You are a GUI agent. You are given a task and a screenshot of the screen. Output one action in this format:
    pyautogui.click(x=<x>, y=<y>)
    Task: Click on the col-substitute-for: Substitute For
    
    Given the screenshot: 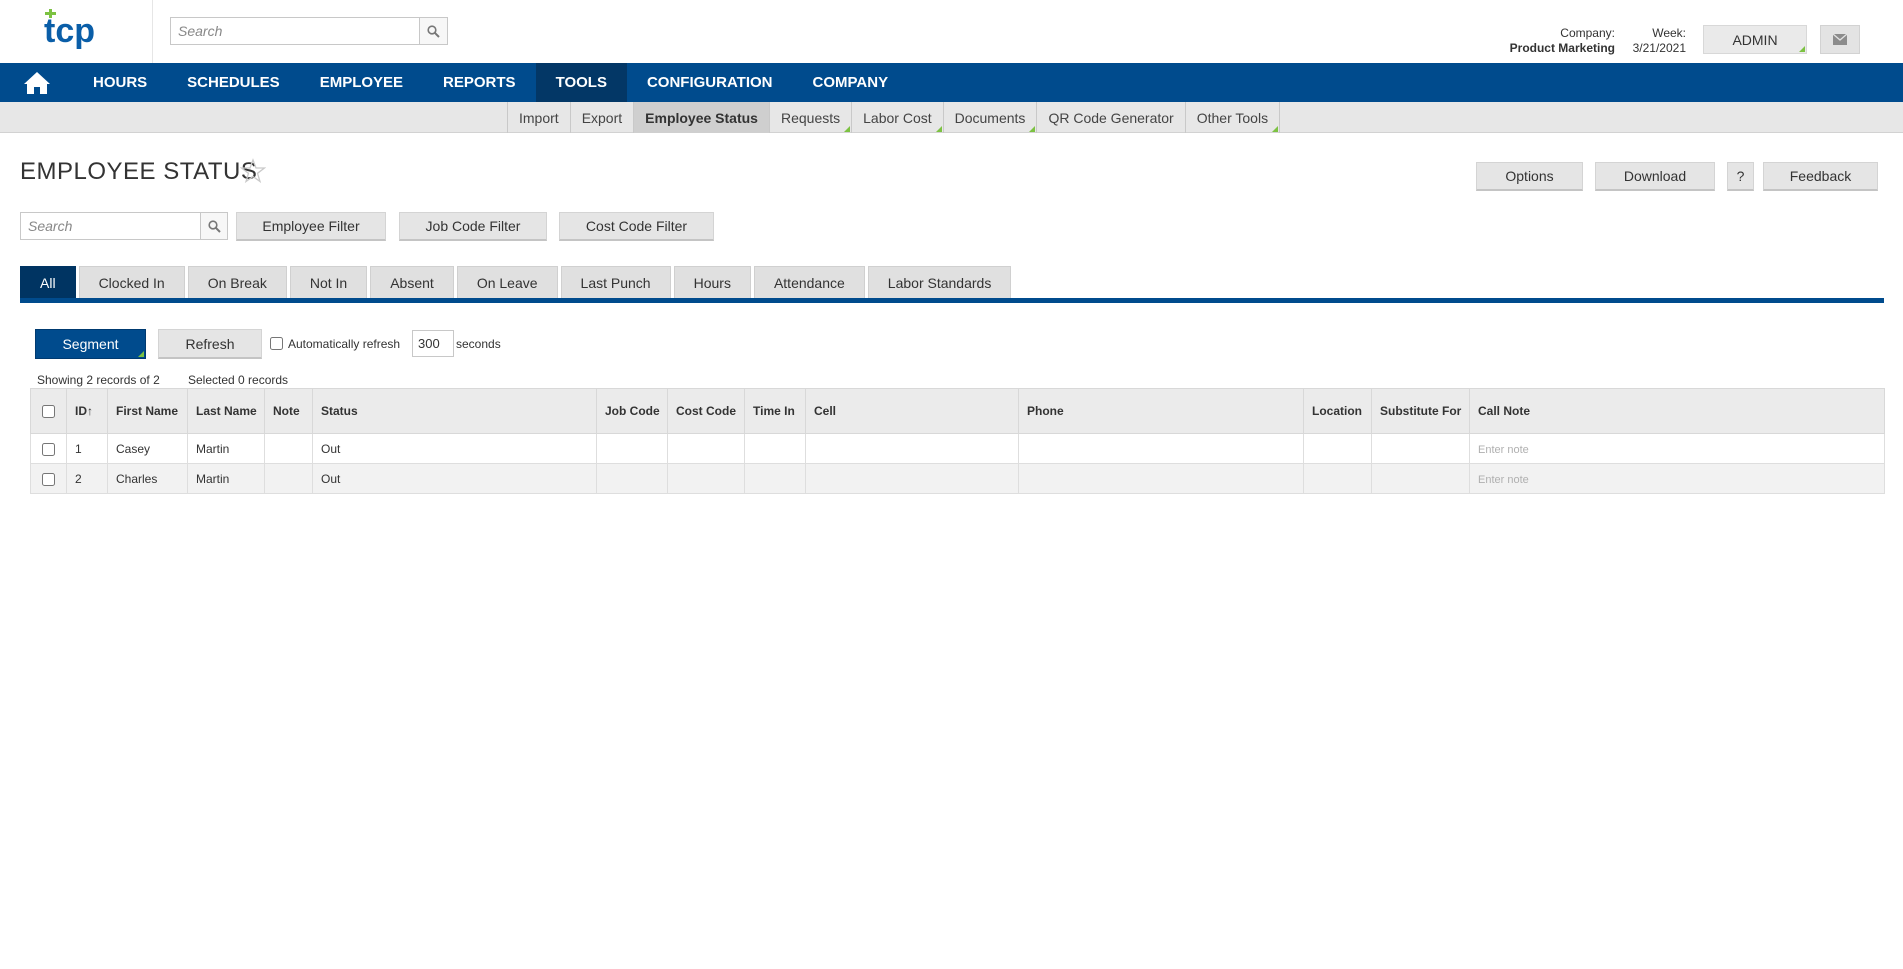 What is the action you would take?
    pyautogui.click(x=1420, y=411)
    